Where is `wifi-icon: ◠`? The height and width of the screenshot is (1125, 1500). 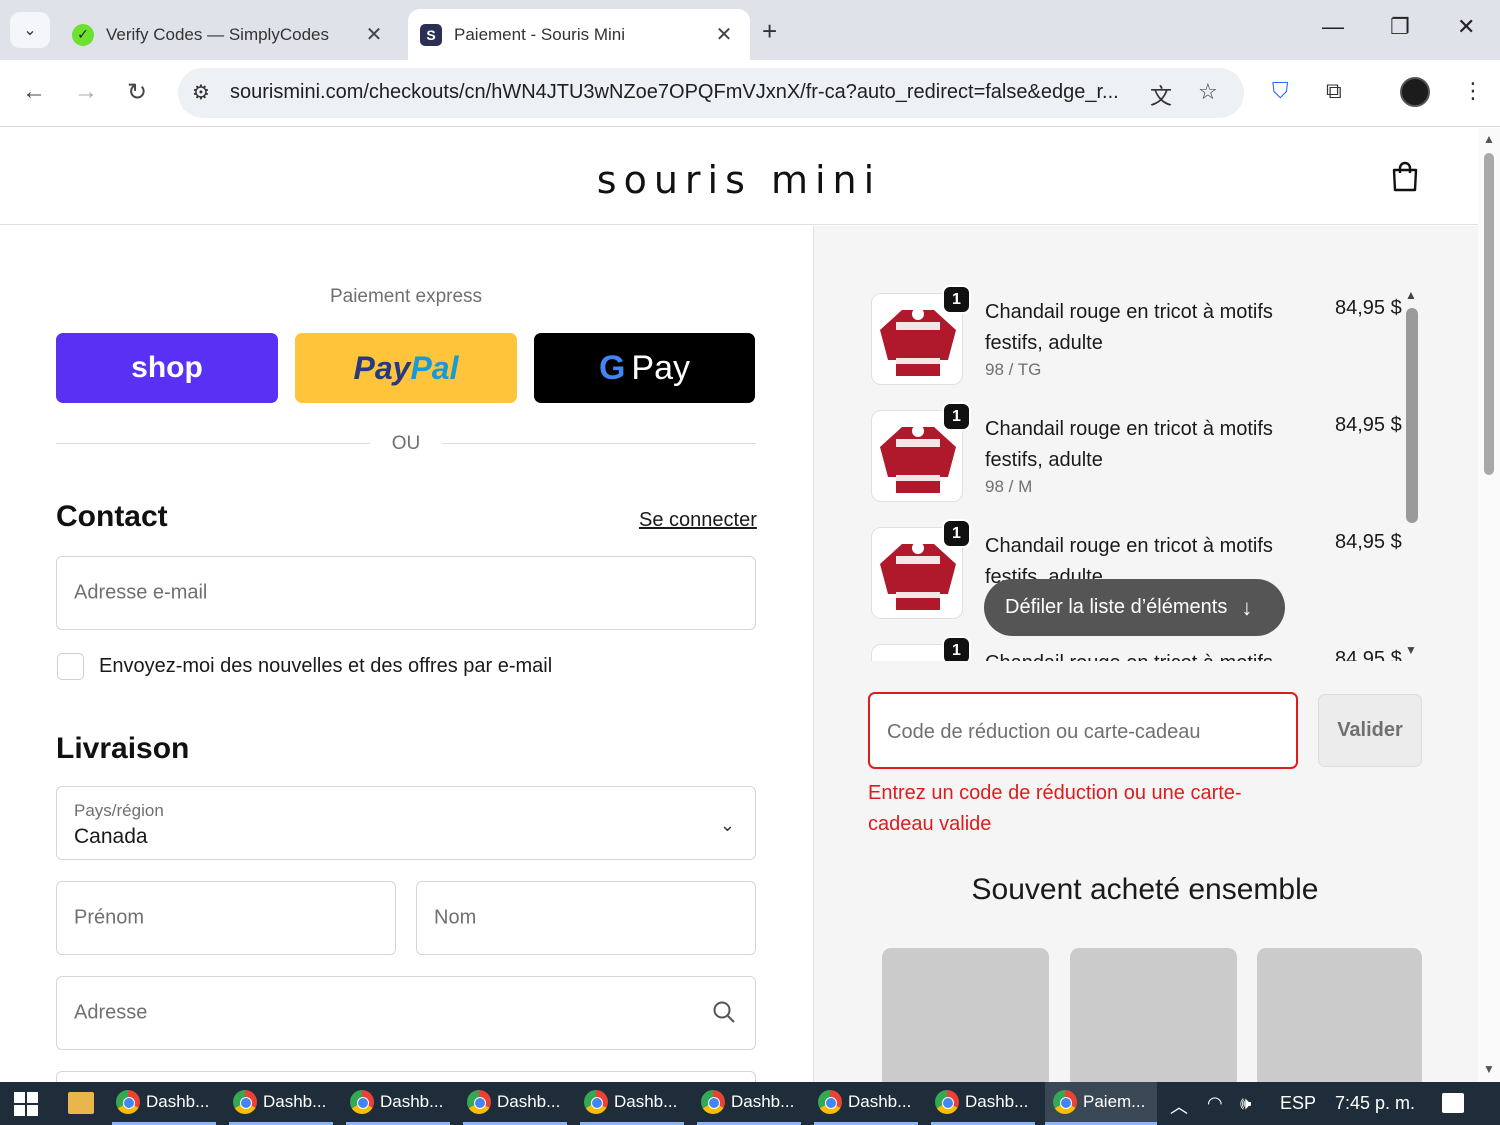
wifi-icon: ◠ is located at coordinates (1215, 1103).